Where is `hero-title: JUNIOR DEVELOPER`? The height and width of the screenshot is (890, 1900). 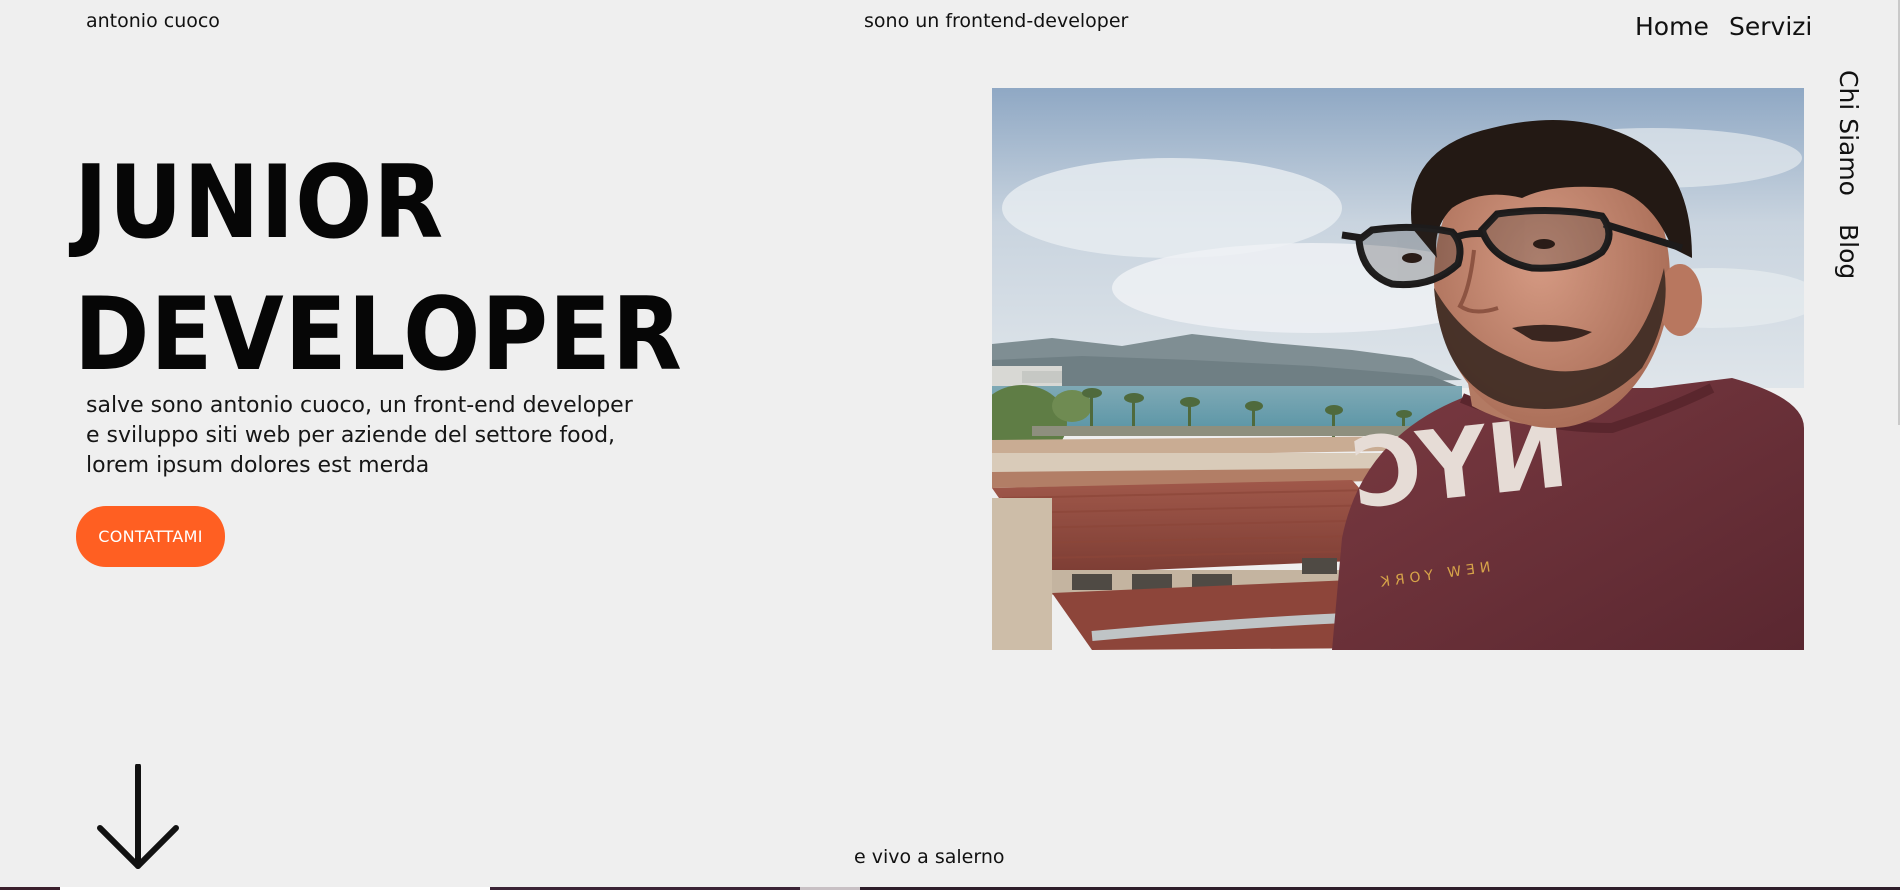
hero-title: JUNIOR DEVELOPER is located at coordinates (378, 268).